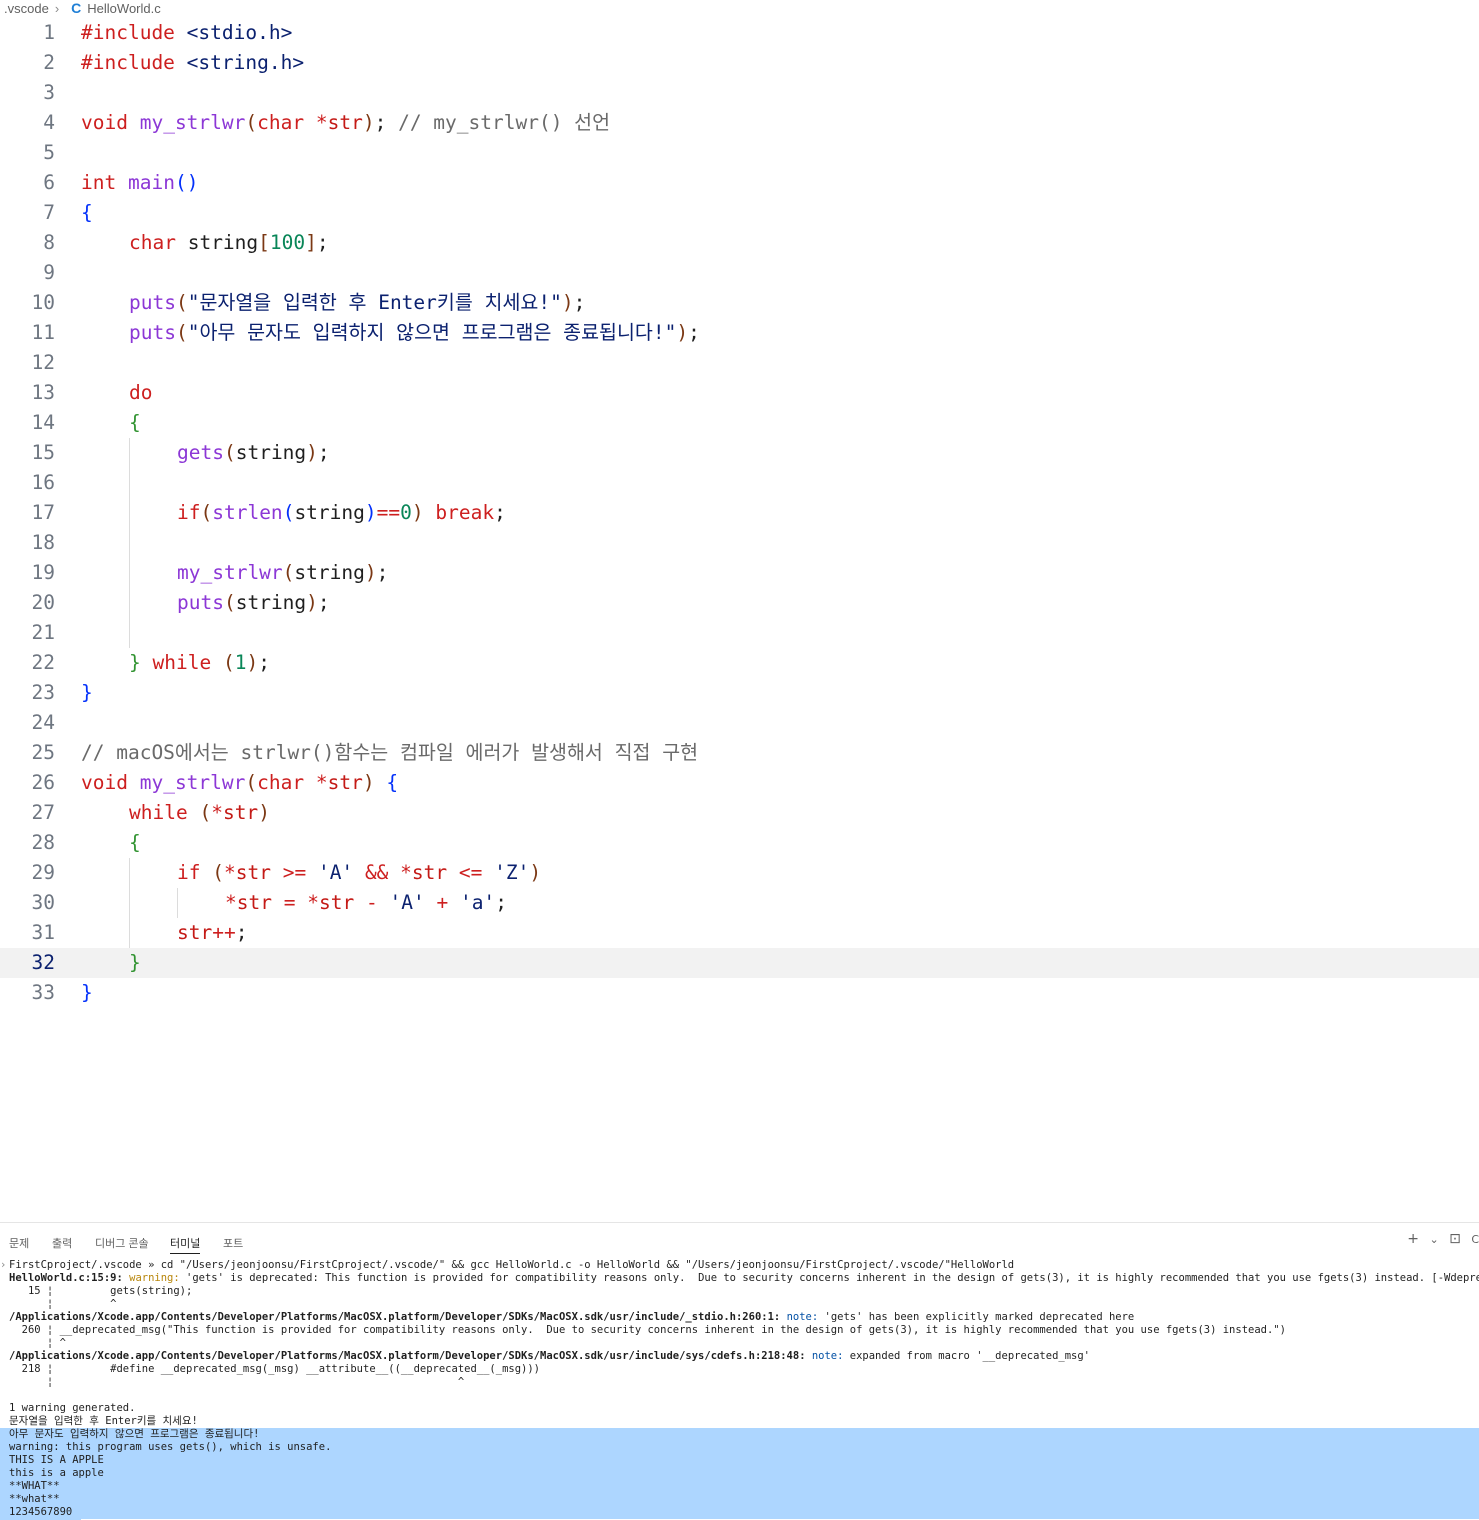 The width and height of the screenshot is (1479, 1520). What do you see at coordinates (739, 513) in the screenshot?
I see `code-line: 17 if(strlen(string)==0) break;` at bounding box center [739, 513].